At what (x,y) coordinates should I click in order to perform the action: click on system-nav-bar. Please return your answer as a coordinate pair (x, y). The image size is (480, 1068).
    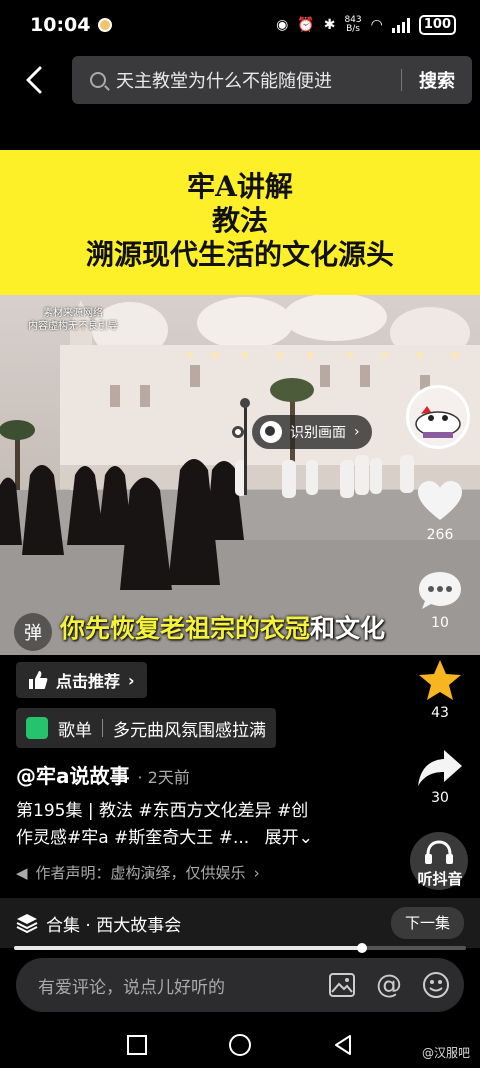
    Looking at the image, I should click on (240, 1045).